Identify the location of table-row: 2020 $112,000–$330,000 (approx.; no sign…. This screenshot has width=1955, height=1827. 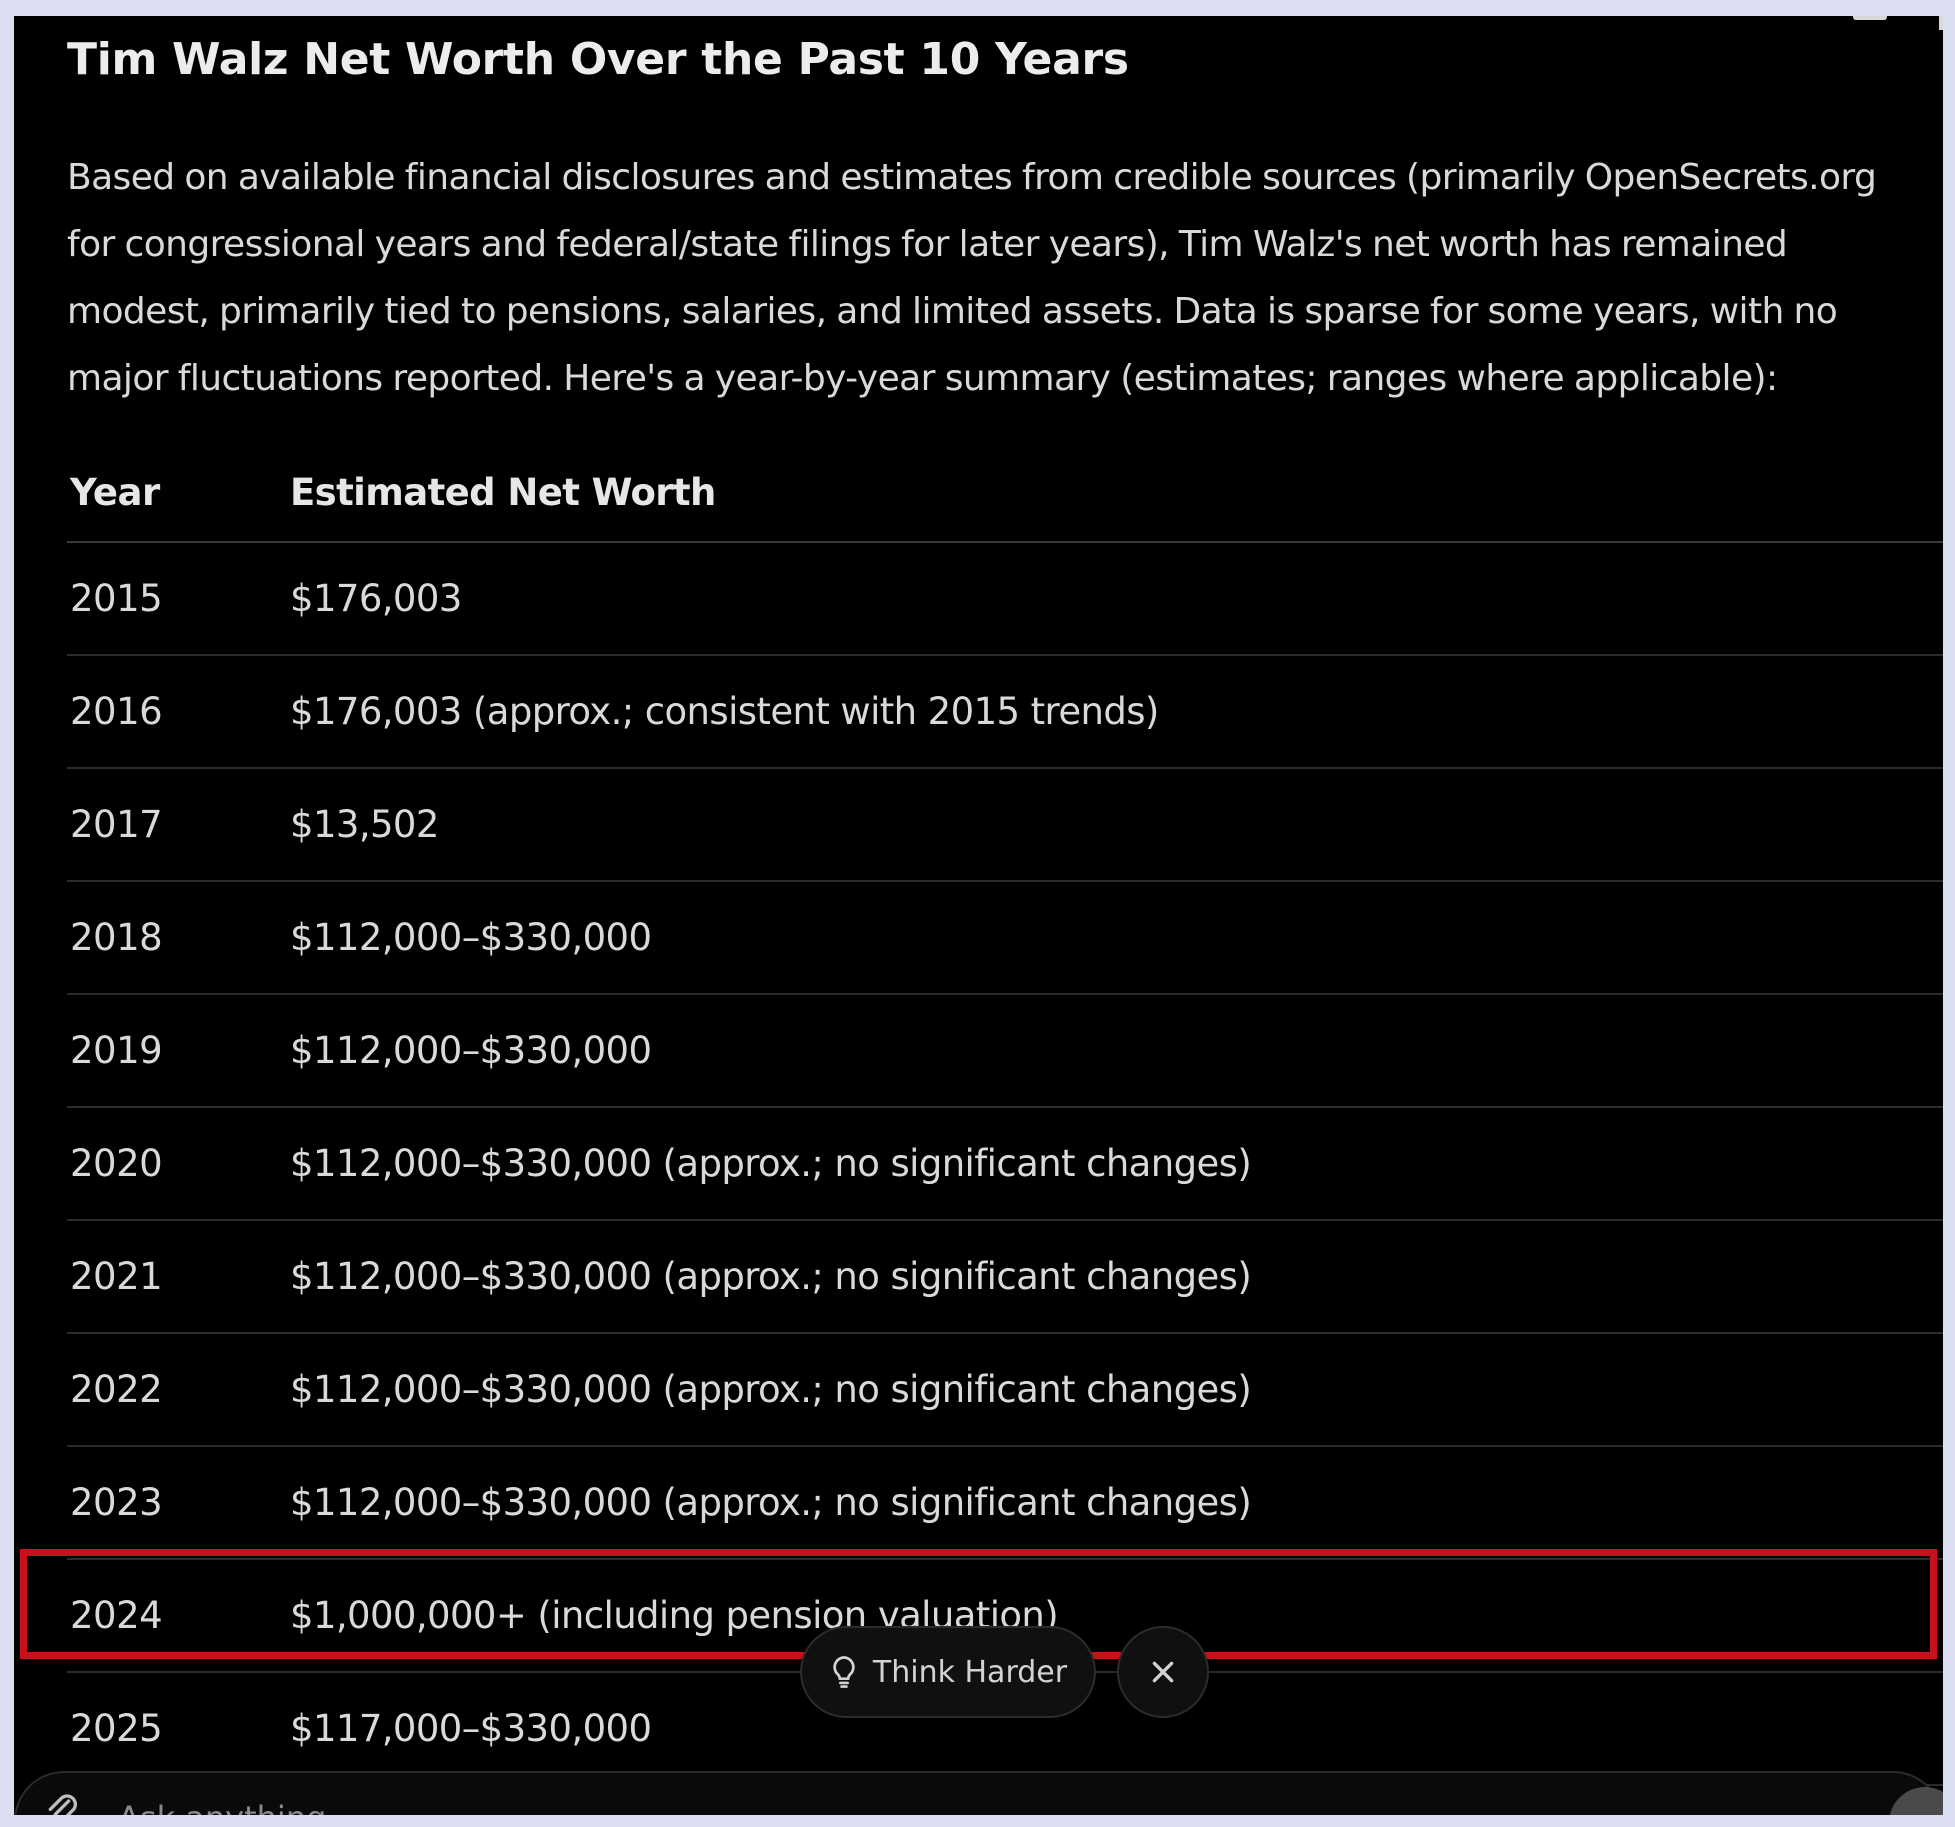
(1005, 1164).